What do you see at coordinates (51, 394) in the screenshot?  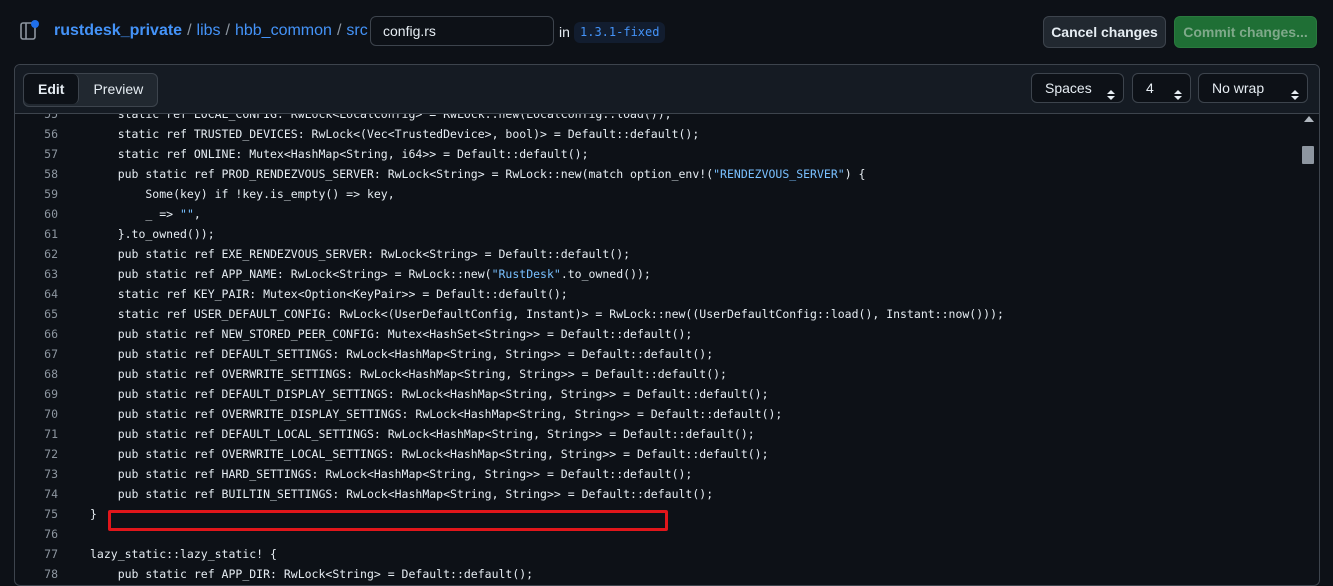 I see `line-number: 69` at bounding box center [51, 394].